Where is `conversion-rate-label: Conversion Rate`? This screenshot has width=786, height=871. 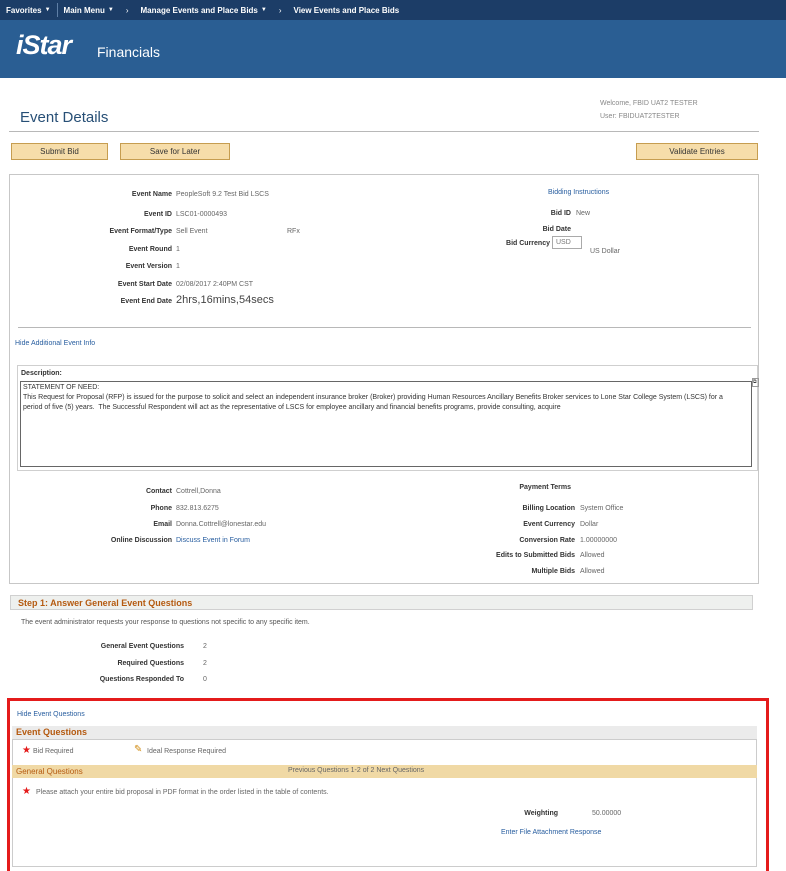
conversion-rate-label: Conversion Rate is located at coordinates (547, 540).